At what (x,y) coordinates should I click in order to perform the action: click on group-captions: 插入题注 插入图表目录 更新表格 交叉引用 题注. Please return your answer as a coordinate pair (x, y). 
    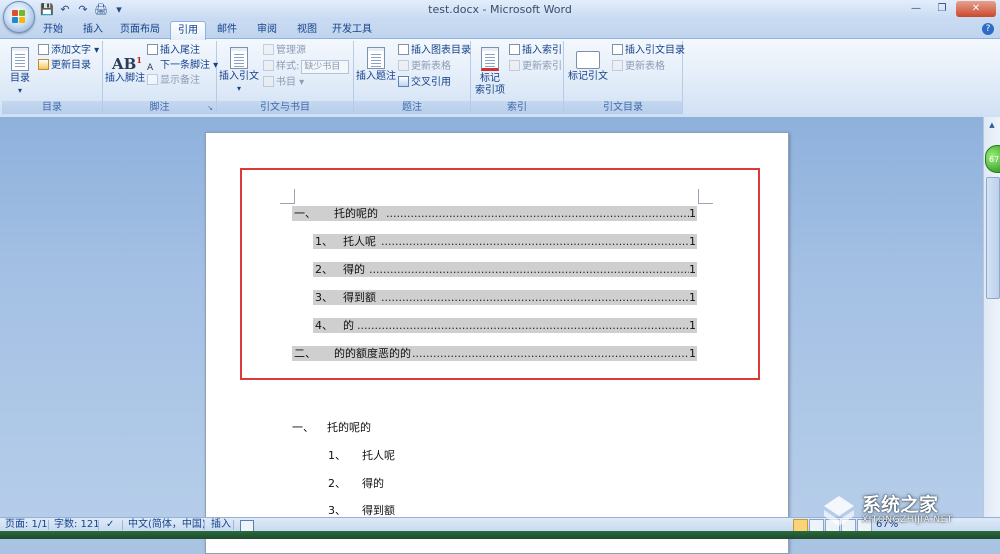
    Looking at the image, I should click on (412, 77).